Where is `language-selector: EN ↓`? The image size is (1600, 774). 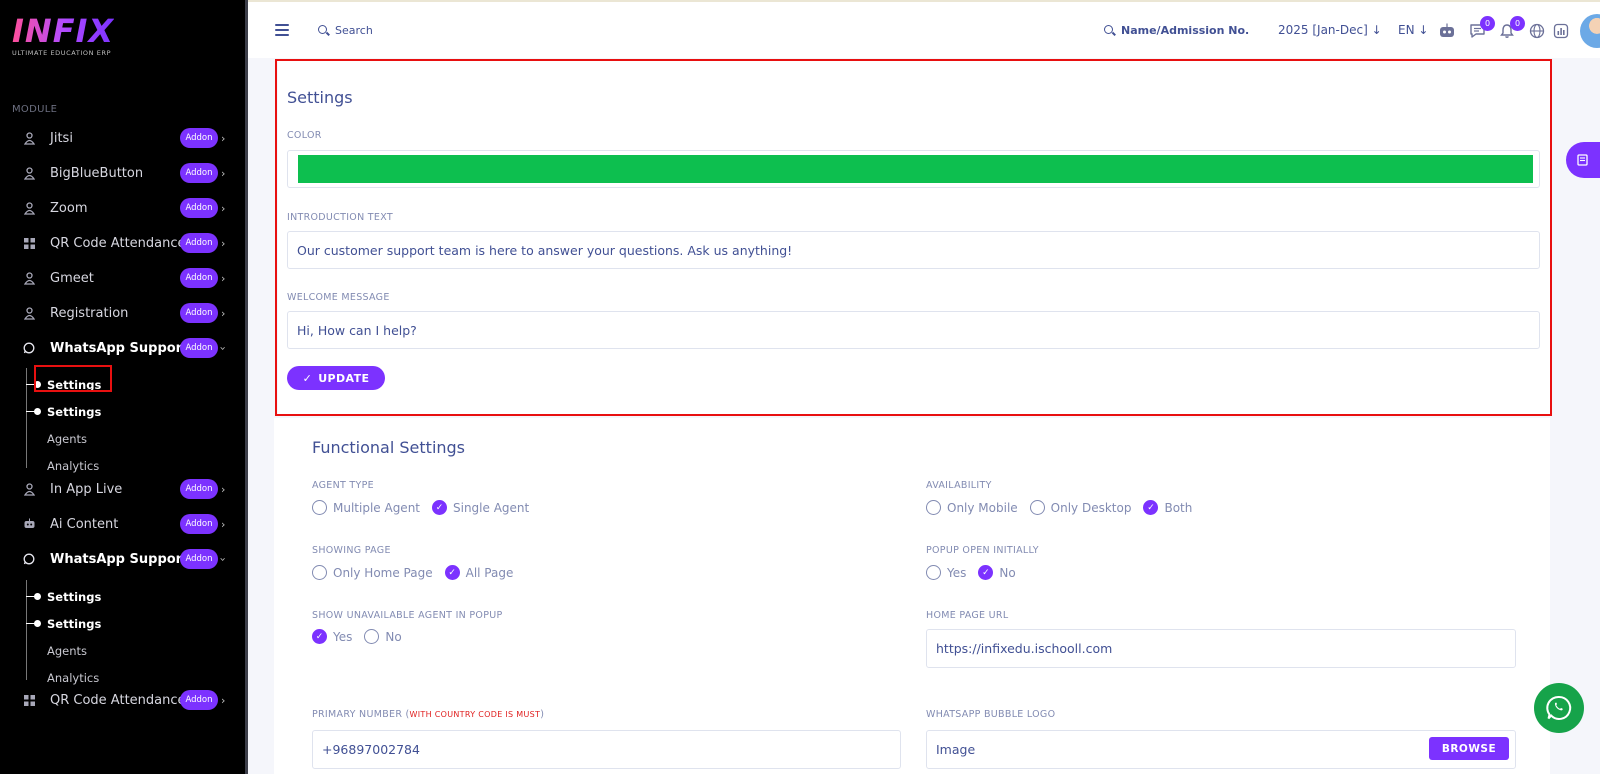
language-selector: EN ↓ is located at coordinates (1413, 30).